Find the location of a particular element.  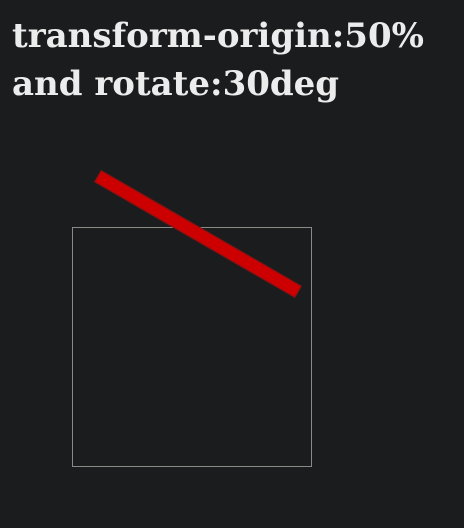

heading-line-2: and rotate:30deg is located at coordinates (176, 84).